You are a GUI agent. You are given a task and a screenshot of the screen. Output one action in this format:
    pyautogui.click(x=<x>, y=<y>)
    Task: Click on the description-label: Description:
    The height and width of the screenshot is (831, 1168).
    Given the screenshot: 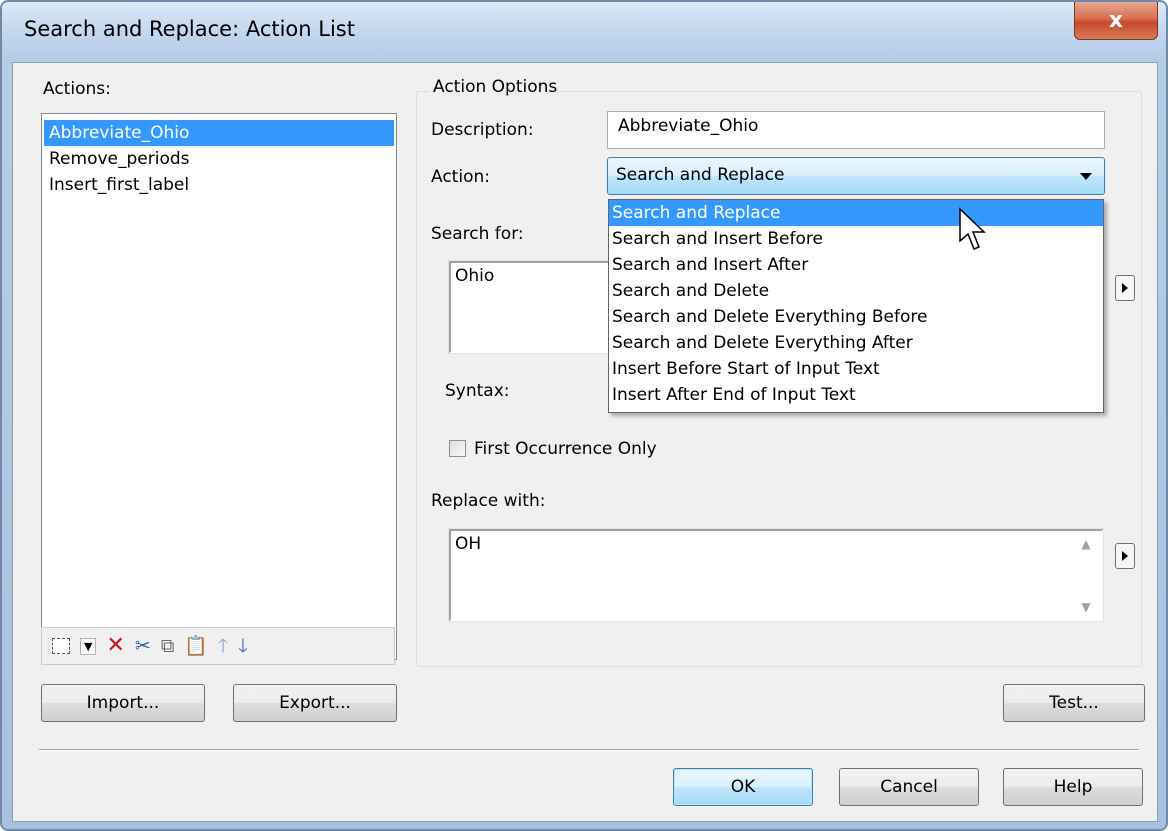 What is the action you would take?
    pyautogui.click(x=482, y=130)
    